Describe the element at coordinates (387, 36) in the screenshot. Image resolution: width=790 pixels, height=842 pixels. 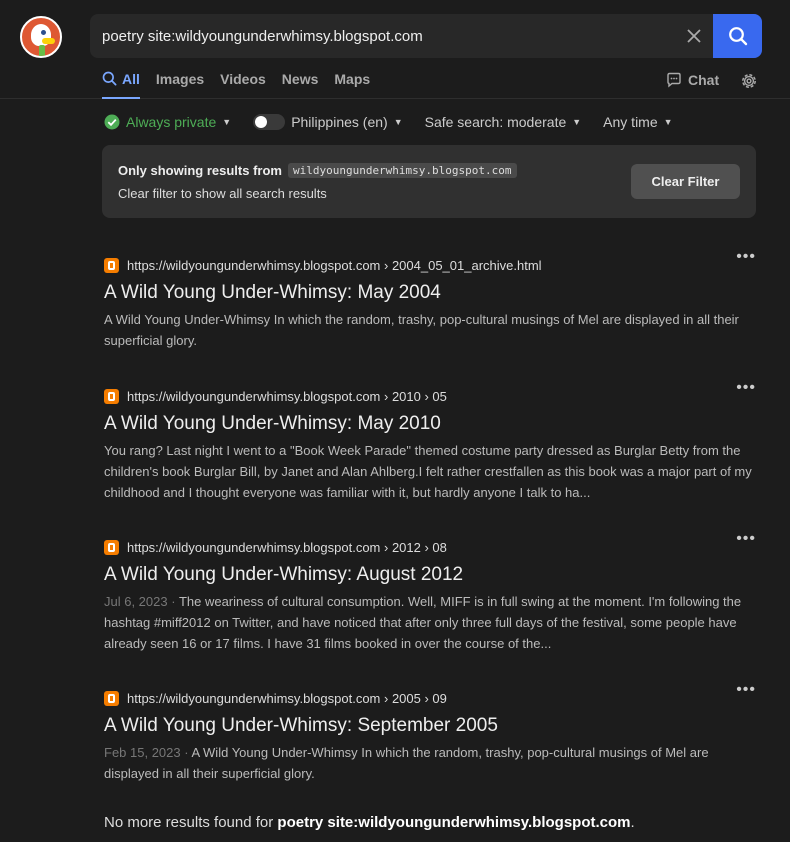
I see `search-input` at that location.